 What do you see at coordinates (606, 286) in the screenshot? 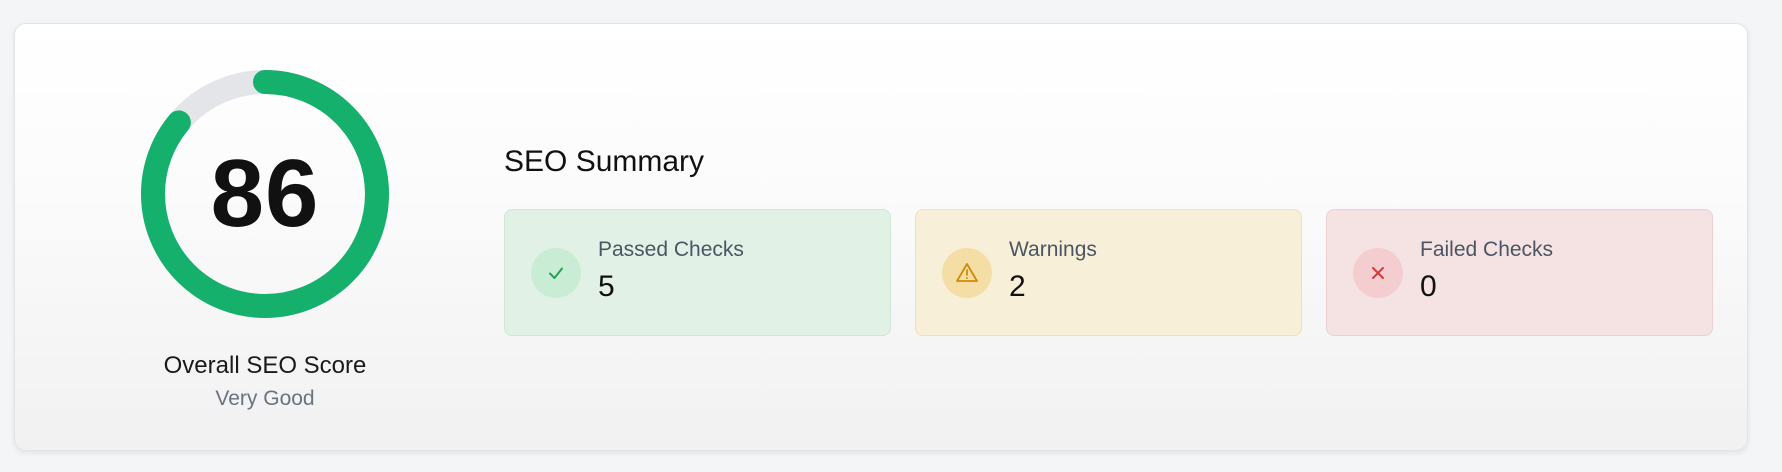
I see `passed-checks-value: 5` at bounding box center [606, 286].